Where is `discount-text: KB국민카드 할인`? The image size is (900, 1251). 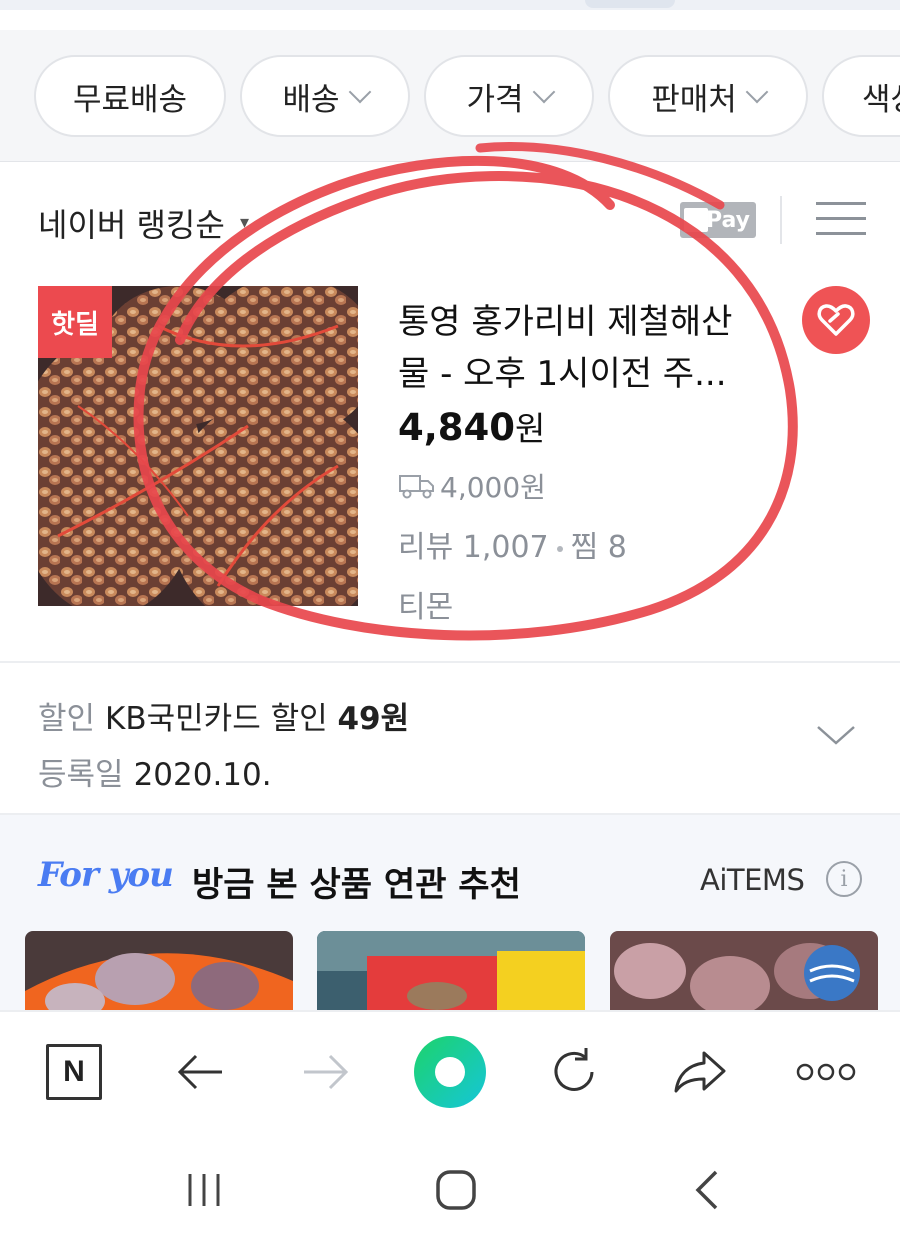 discount-text: KB국민카드 할인 is located at coordinates (216, 719).